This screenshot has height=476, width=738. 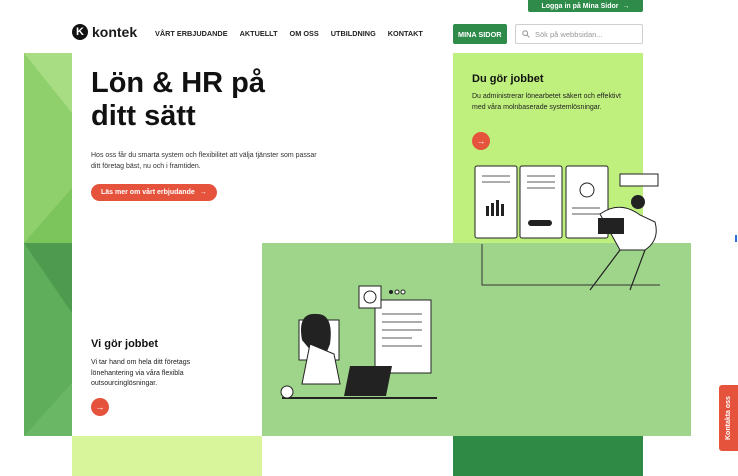 I want to click on hero-cta-label: Läs mer om vårt erbjudande, so click(x=148, y=192).